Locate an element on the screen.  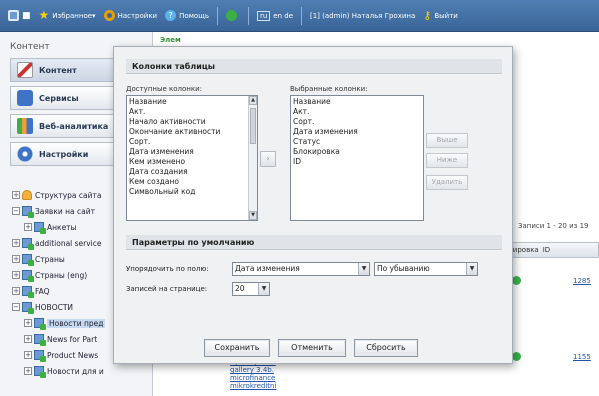
site-icon: ■ is located at coordinates (26, 15).